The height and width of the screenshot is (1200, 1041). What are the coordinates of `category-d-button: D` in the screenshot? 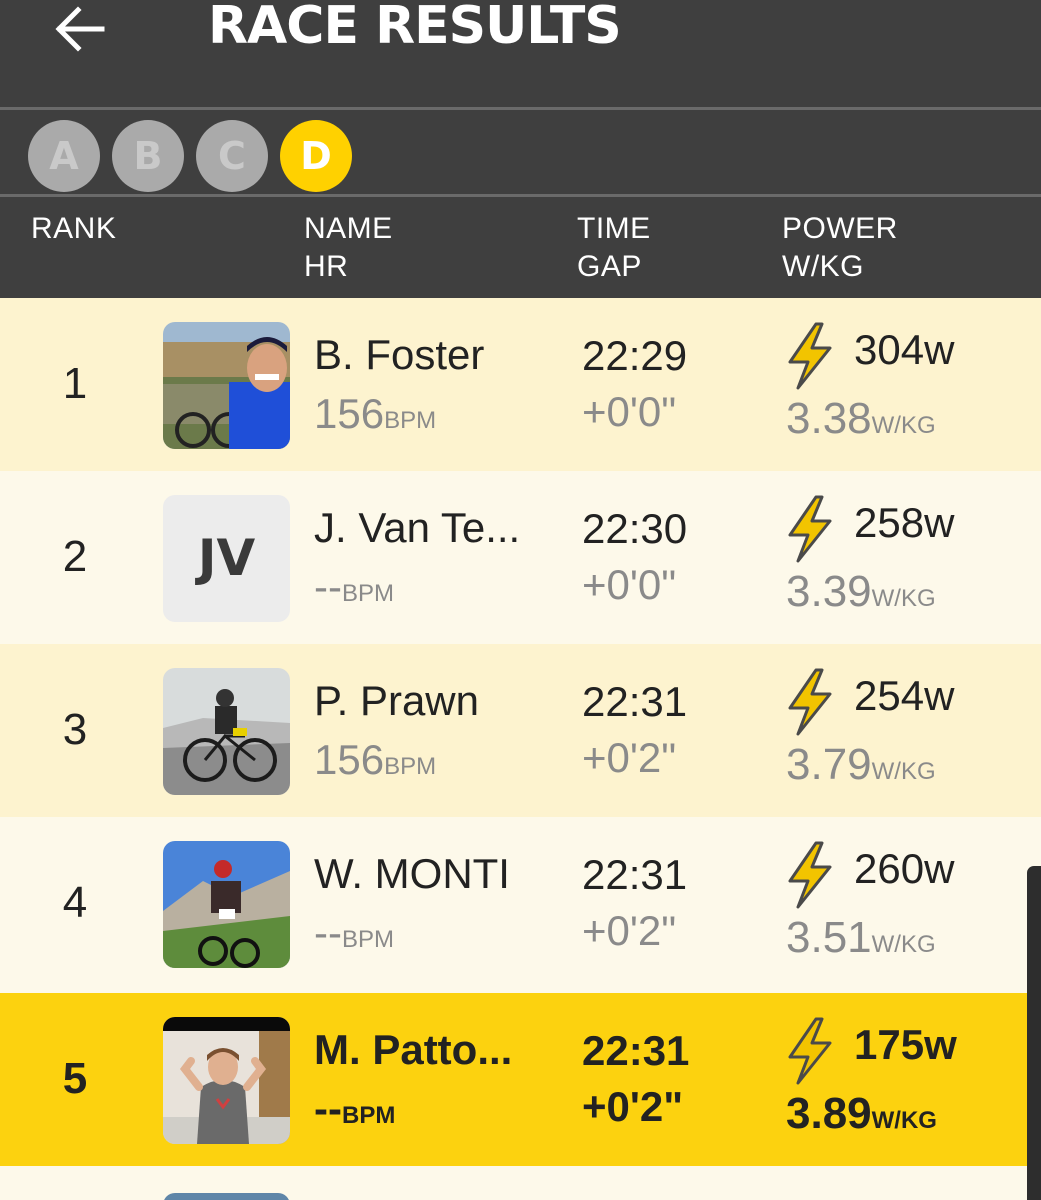 It's located at (316, 156).